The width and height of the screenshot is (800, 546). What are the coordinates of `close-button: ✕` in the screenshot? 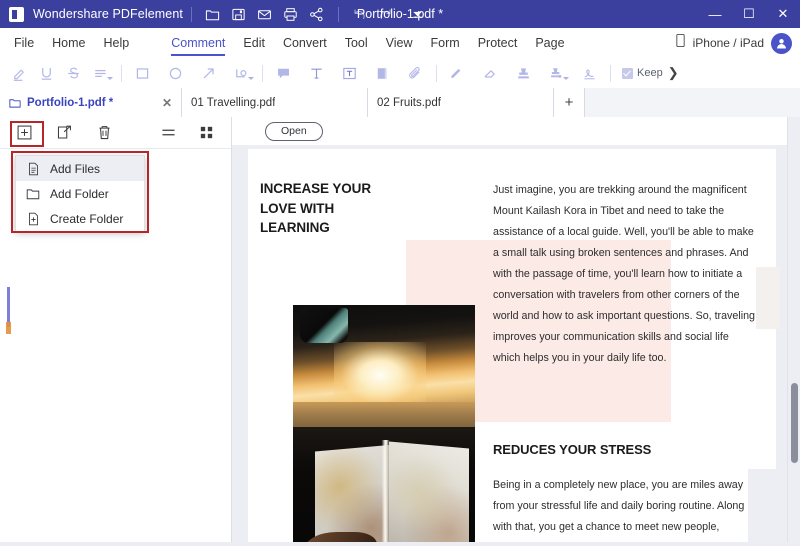 It's located at (783, 14).